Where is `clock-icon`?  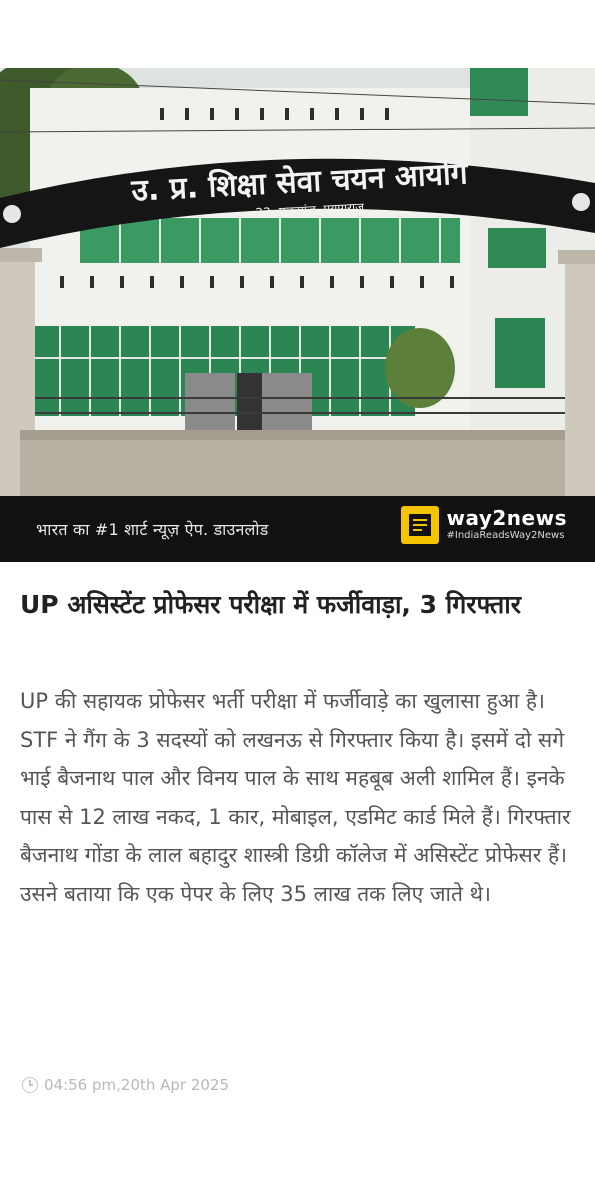
clock-icon is located at coordinates (30, 1085).